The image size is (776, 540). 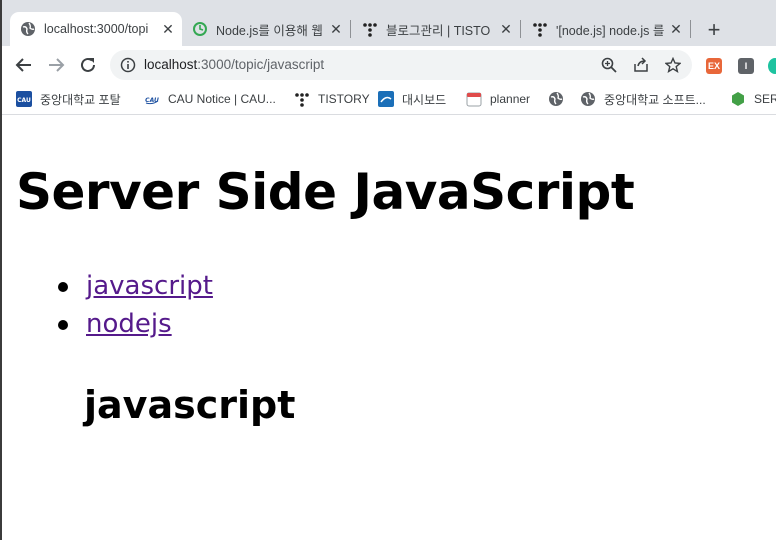 I want to click on toolbar: localhost:3000/topic/javascript EX I, so click(x=389, y=65).